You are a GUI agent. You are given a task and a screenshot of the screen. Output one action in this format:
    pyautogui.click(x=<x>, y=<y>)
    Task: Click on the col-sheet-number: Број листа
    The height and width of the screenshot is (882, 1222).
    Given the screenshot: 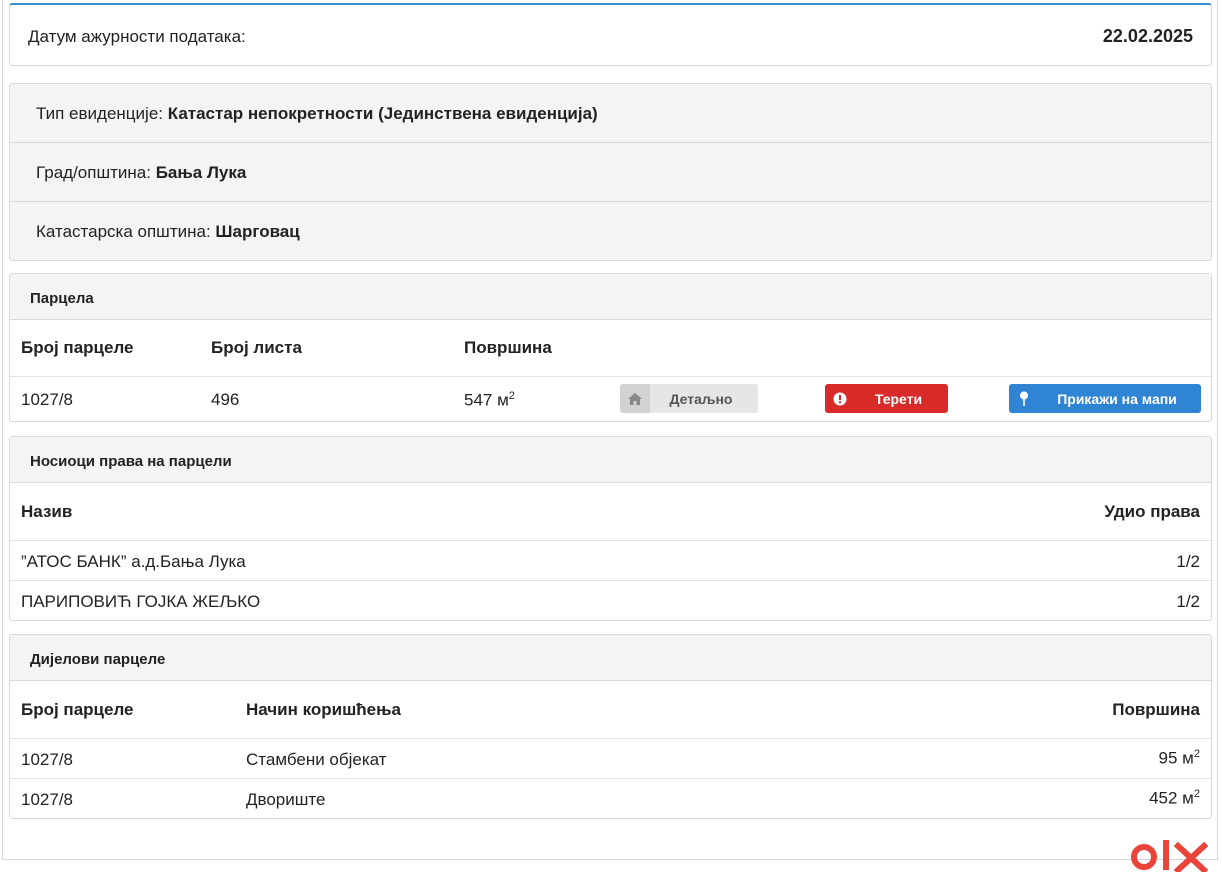 What is the action you would take?
    pyautogui.click(x=256, y=347)
    